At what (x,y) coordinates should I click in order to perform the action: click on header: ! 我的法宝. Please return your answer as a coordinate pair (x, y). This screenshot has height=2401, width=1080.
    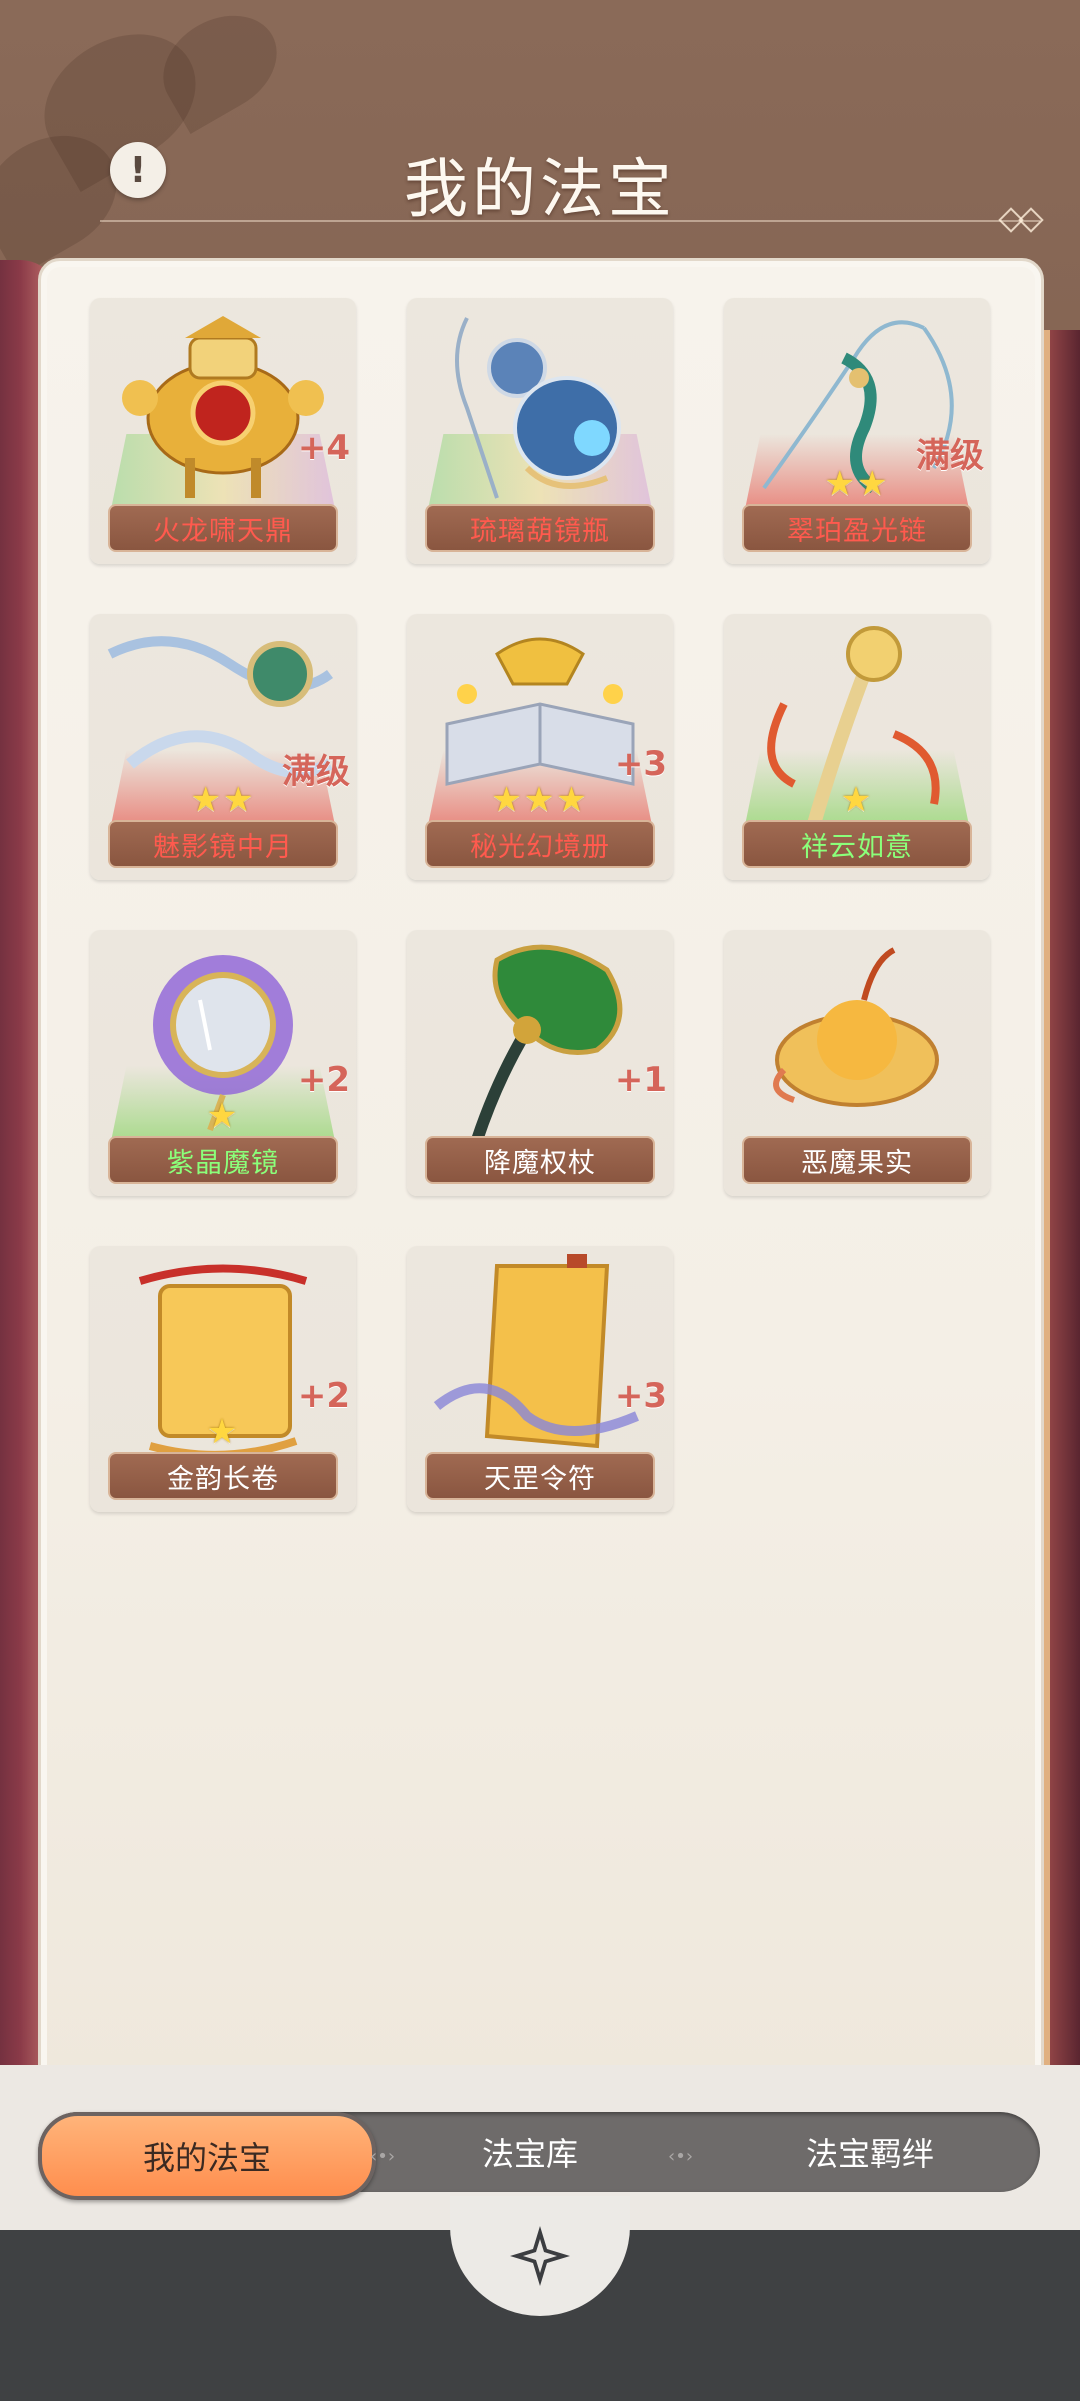
    Looking at the image, I should click on (540, 130).